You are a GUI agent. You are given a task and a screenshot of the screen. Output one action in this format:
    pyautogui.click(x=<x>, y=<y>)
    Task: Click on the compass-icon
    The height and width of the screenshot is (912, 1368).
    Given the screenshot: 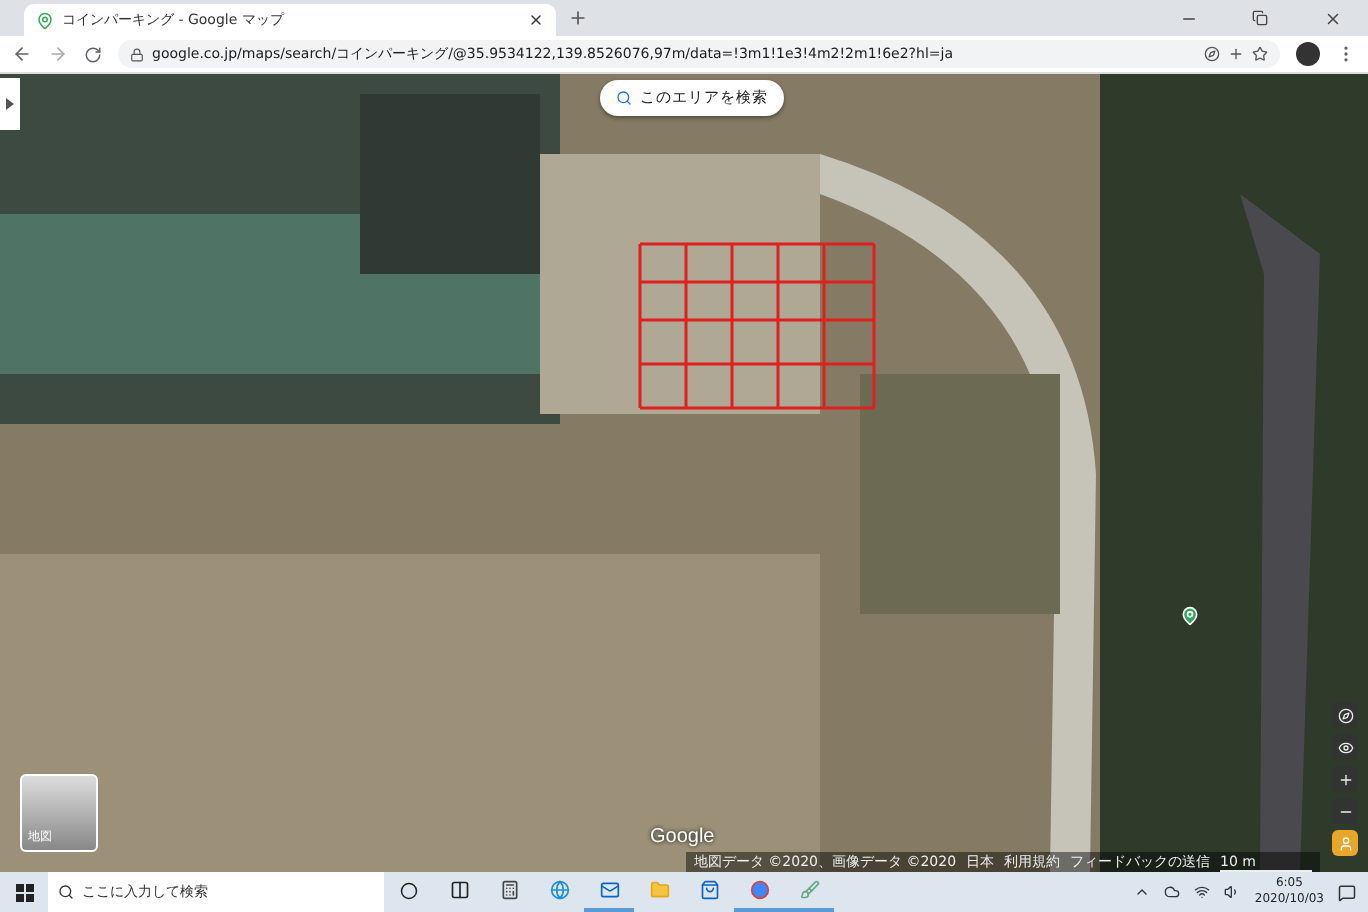 What is the action you would take?
    pyautogui.click(x=1345, y=715)
    